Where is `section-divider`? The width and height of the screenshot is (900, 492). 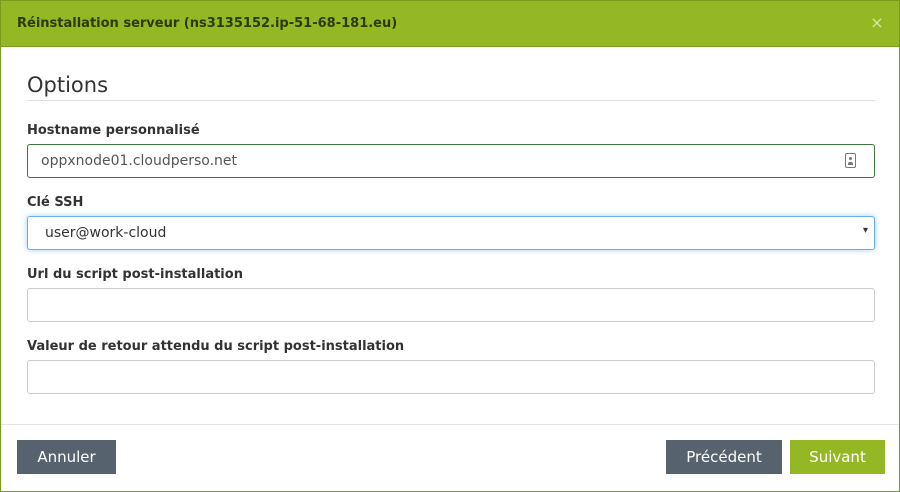
section-divider is located at coordinates (451, 100).